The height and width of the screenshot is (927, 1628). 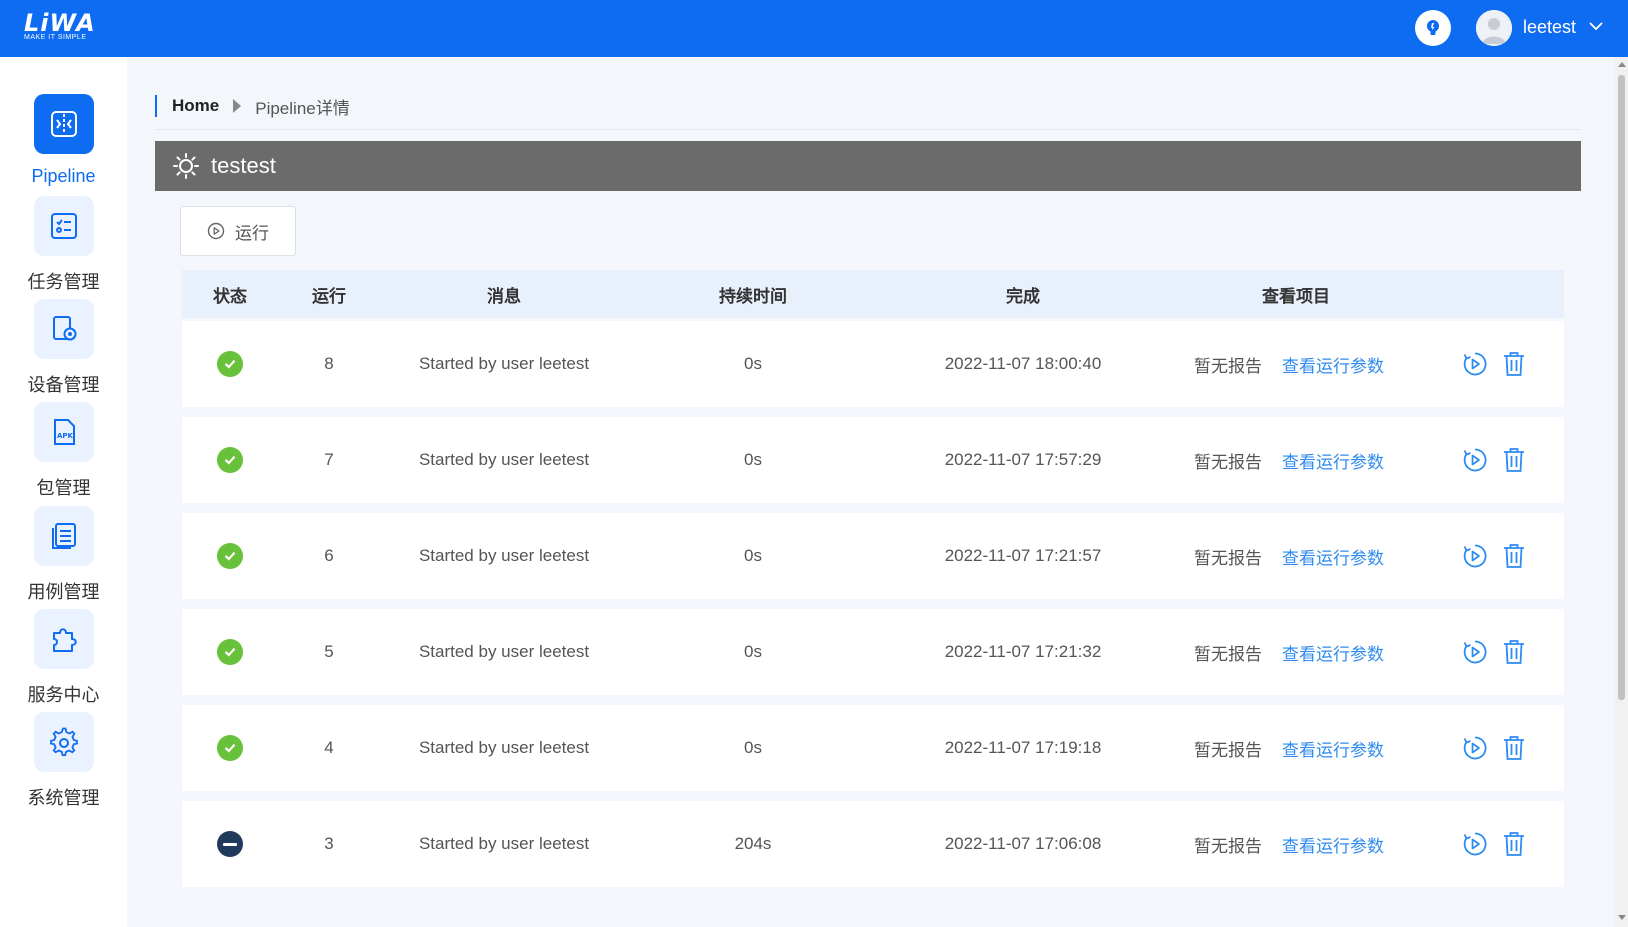 What do you see at coordinates (63, 282) in the screenshot?
I see `sidebar-item-label: 任务管理` at bounding box center [63, 282].